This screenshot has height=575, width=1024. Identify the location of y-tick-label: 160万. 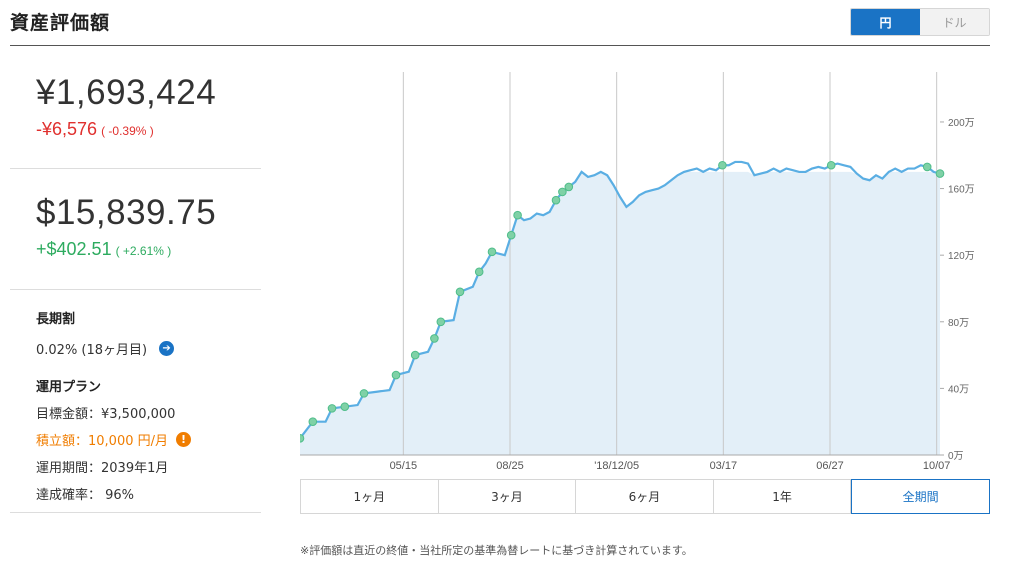
(961, 190).